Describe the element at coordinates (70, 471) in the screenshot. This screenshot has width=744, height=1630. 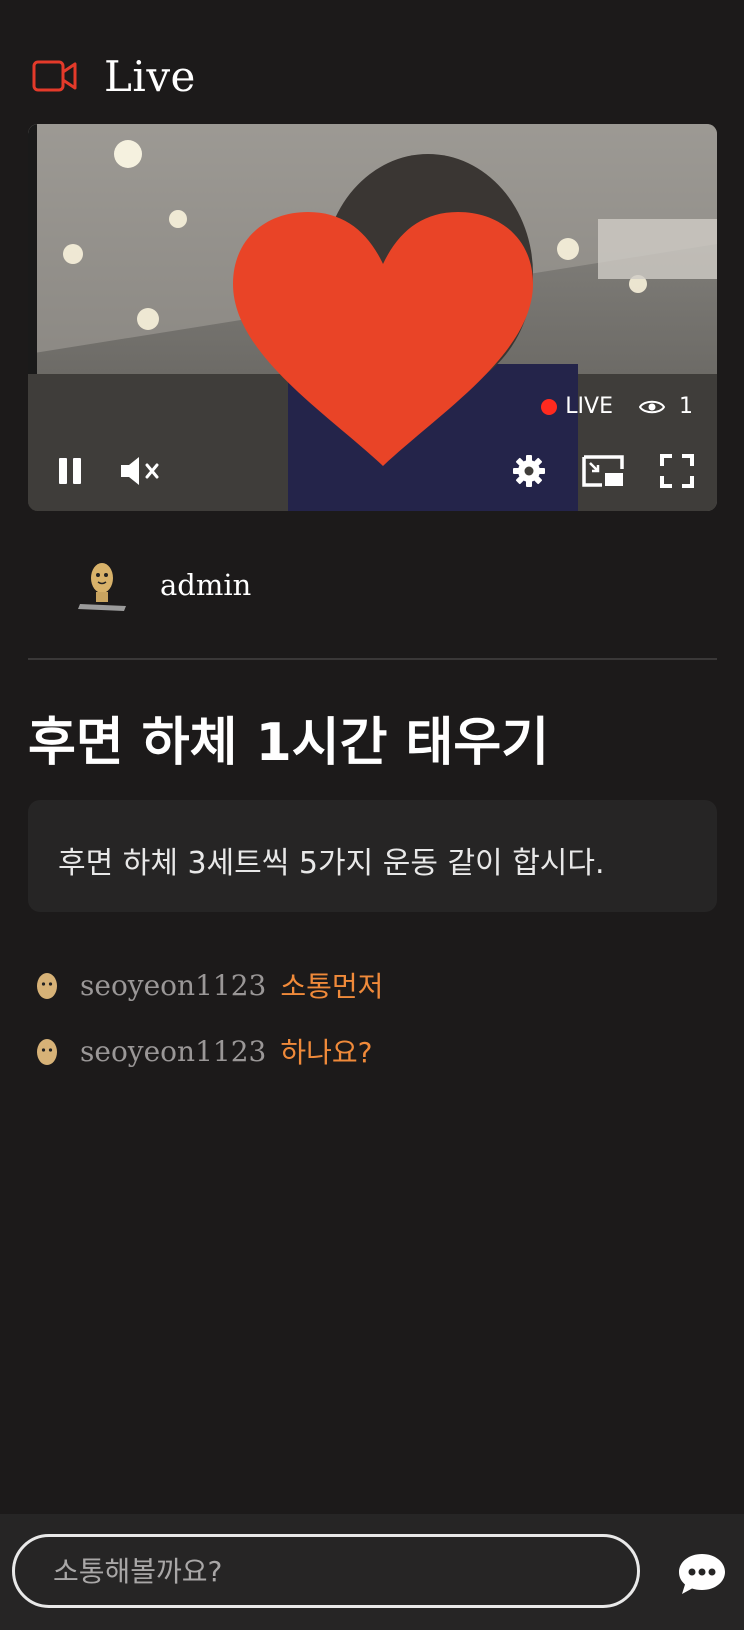
I see `pause-icon` at that location.